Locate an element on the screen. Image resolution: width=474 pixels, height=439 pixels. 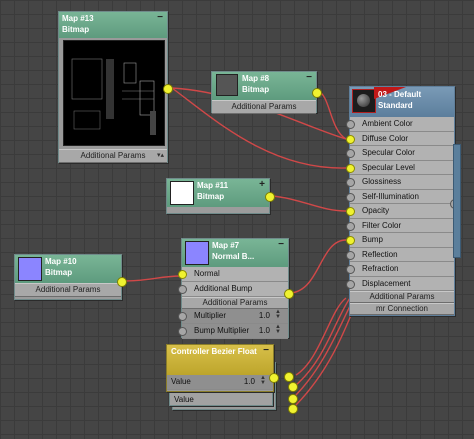
map7-additional-params: Additional Params is located at coordinates (235, 303).